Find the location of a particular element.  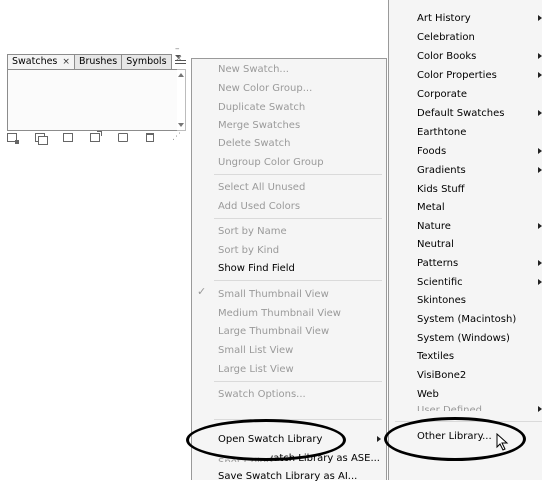

submenu-item: Color Books is located at coordinates (446, 56).